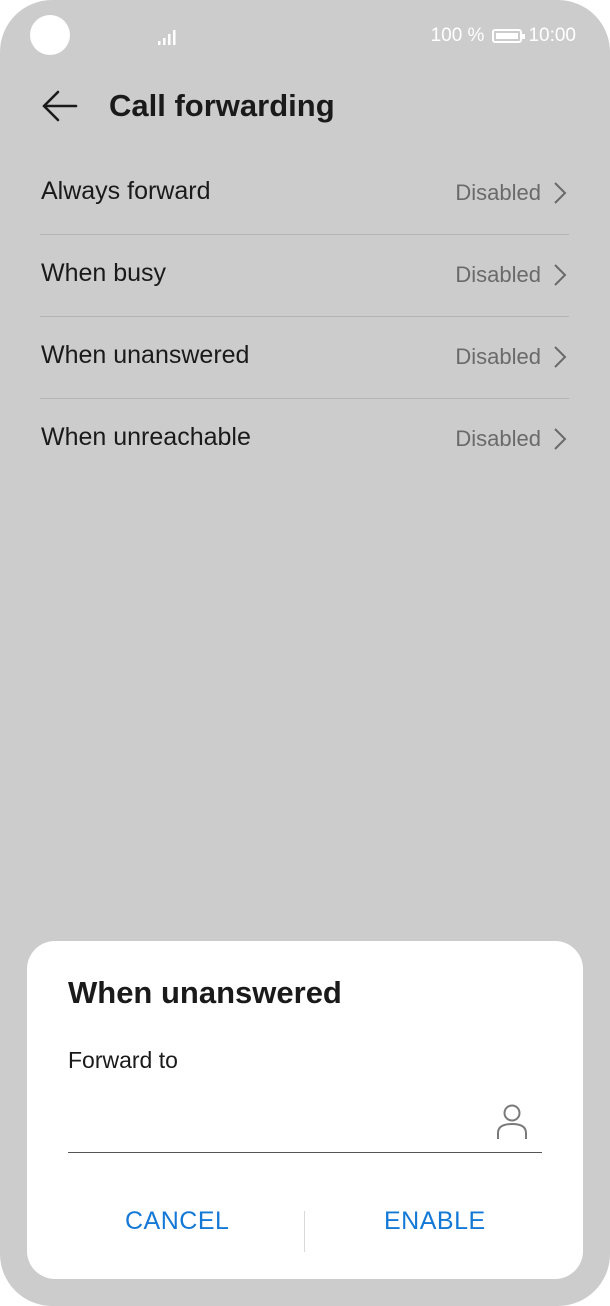 Image resolution: width=610 pixels, height=1306 pixels. Describe the element at coordinates (59, 106) in the screenshot. I see `arrow-left-icon` at that location.